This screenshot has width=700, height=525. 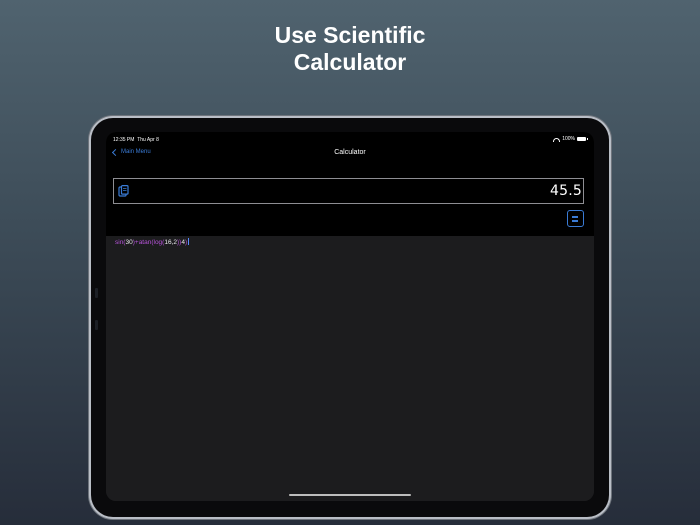 What do you see at coordinates (350, 35) in the screenshot?
I see `headline-line-1: Use Scientific` at bounding box center [350, 35].